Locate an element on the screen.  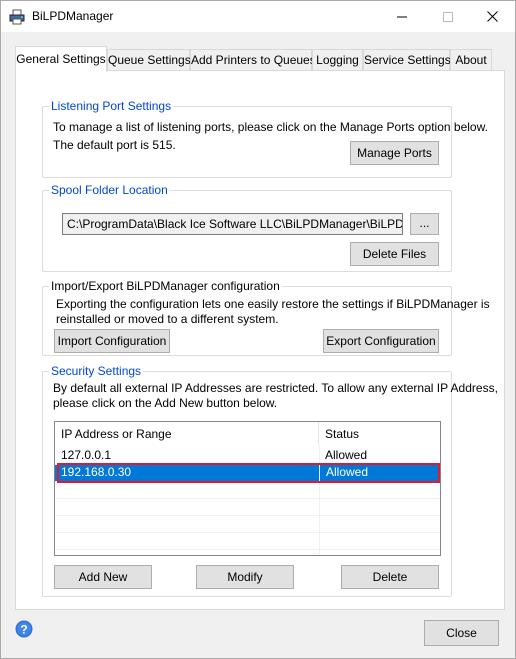
tab-service-settings: Service Settings is located at coordinates (407, 59).